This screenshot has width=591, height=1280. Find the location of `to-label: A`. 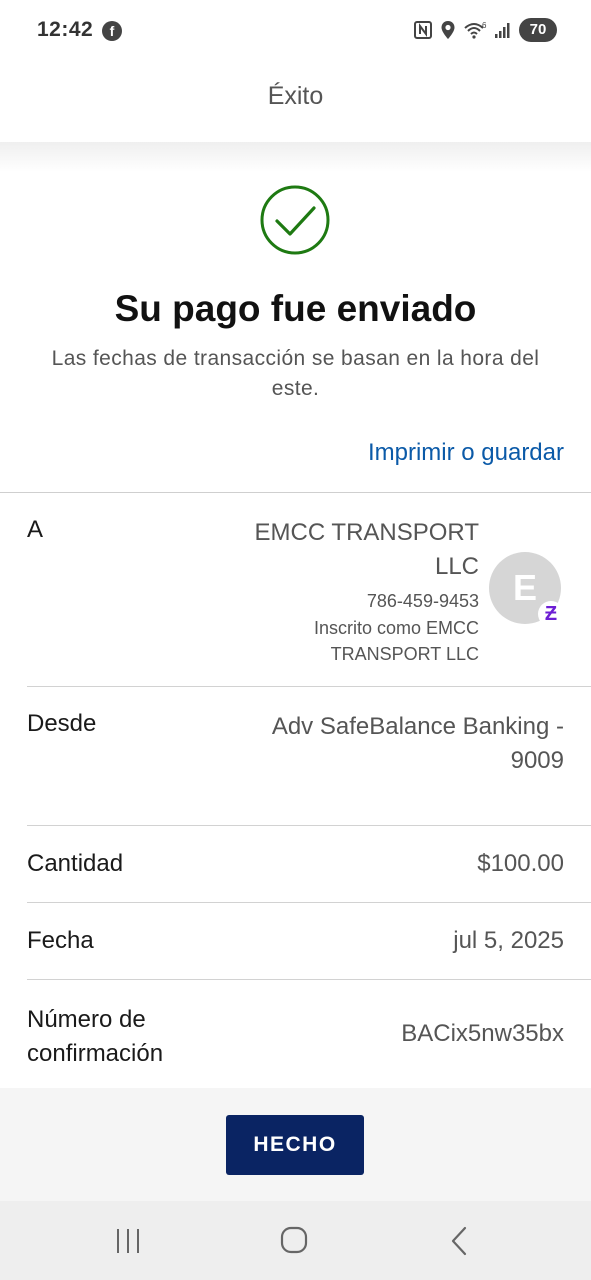

to-label: A is located at coordinates (35, 529).